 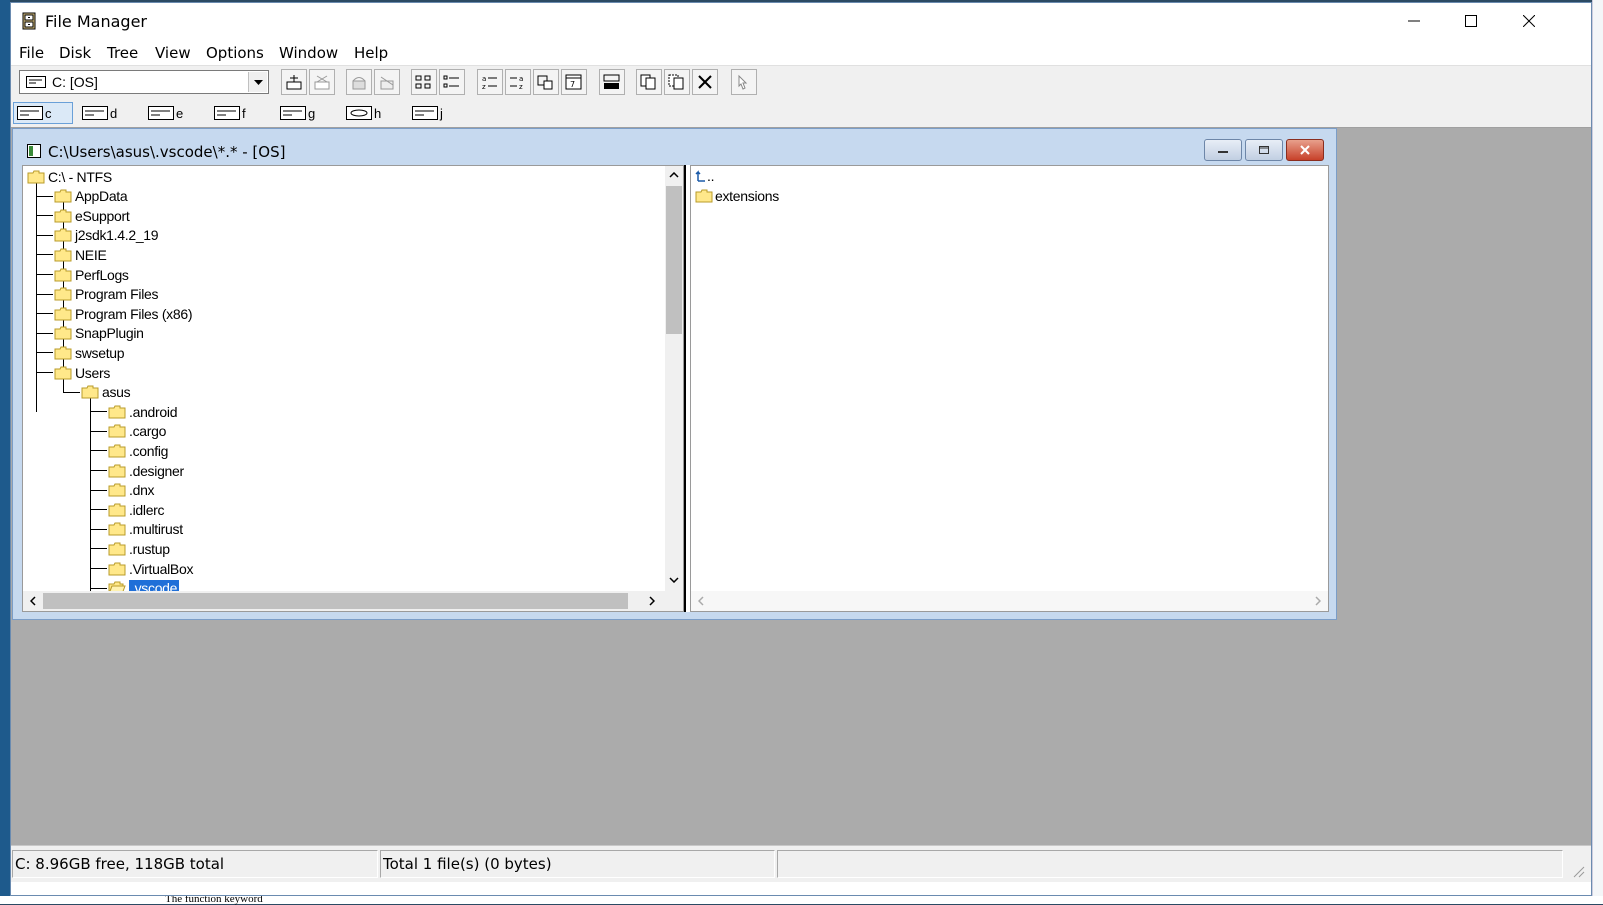 What do you see at coordinates (490, 82) in the screenshot?
I see `sort-by-name-button: az` at bounding box center [490, 82].